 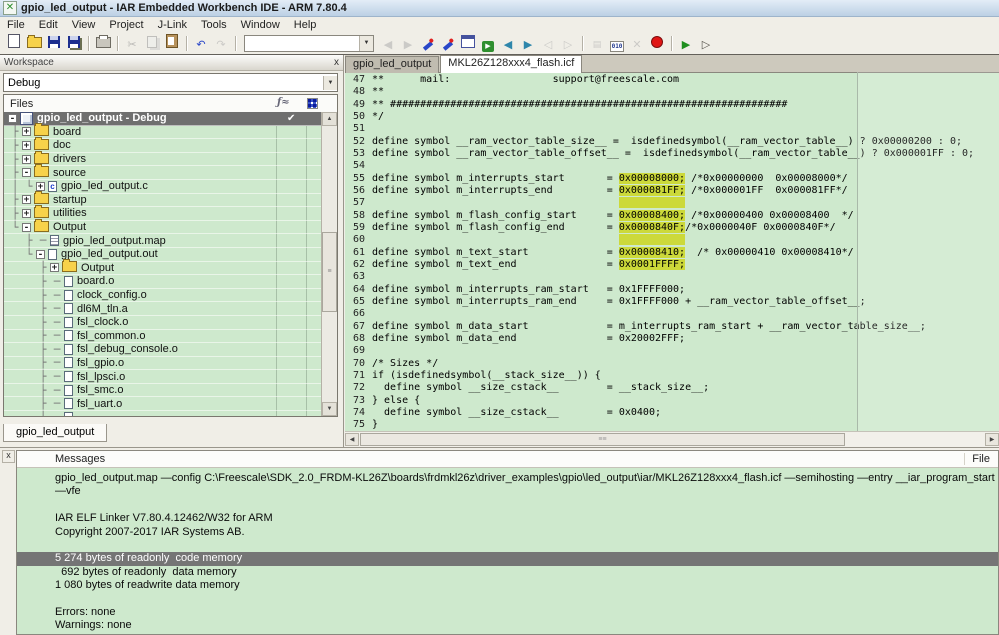 What do you see at coordinates (163, 323) in the screenshot?
I see `tree-item-fsl-clock-o: ├ ─ fsl_clock.o` at bounding box center [163, 323].